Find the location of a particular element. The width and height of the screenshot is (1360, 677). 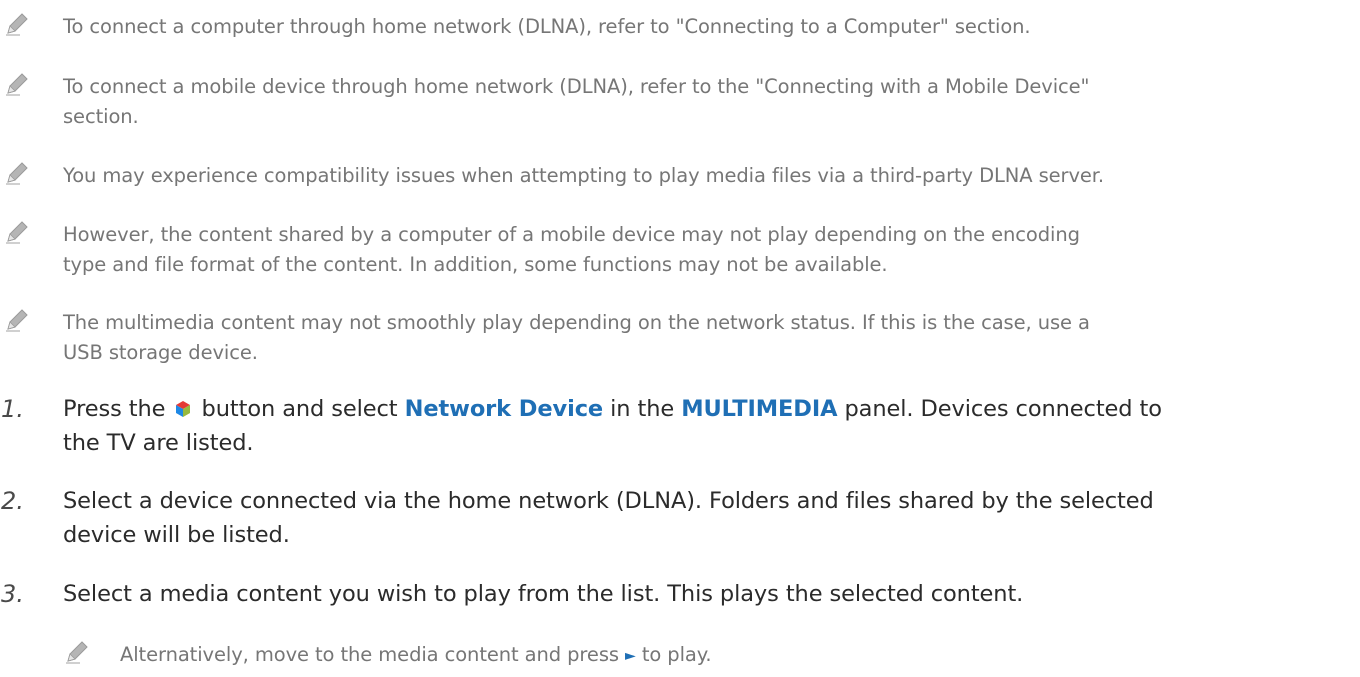

step-text-segment: panel. Devices connected to is located at coordinates (1003, 409).